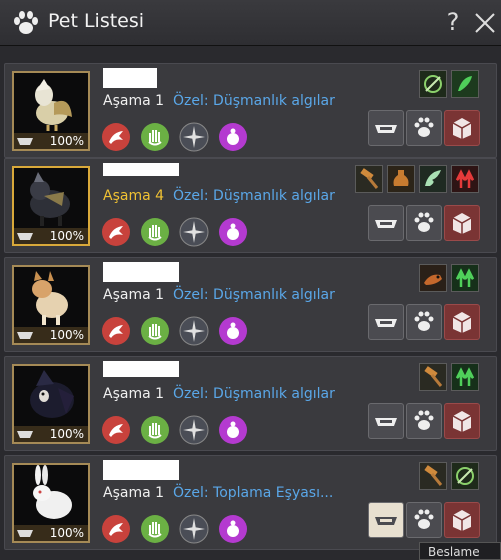 This screenshot has height=560, width=501. I want to click on crosshair-icon, so click(465, 476).